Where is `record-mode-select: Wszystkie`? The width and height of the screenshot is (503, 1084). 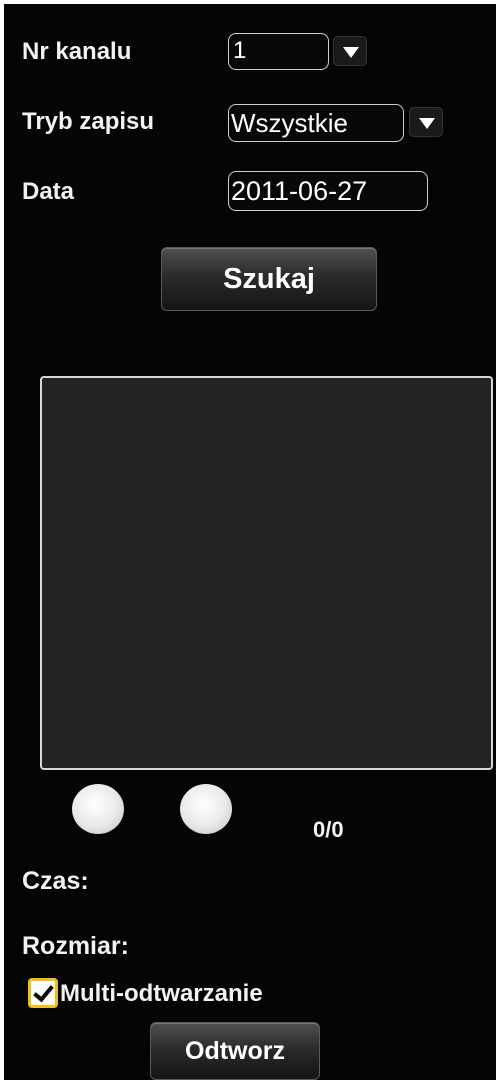
record-mode-select: Wszystkie is located at coordinates (316, 123).